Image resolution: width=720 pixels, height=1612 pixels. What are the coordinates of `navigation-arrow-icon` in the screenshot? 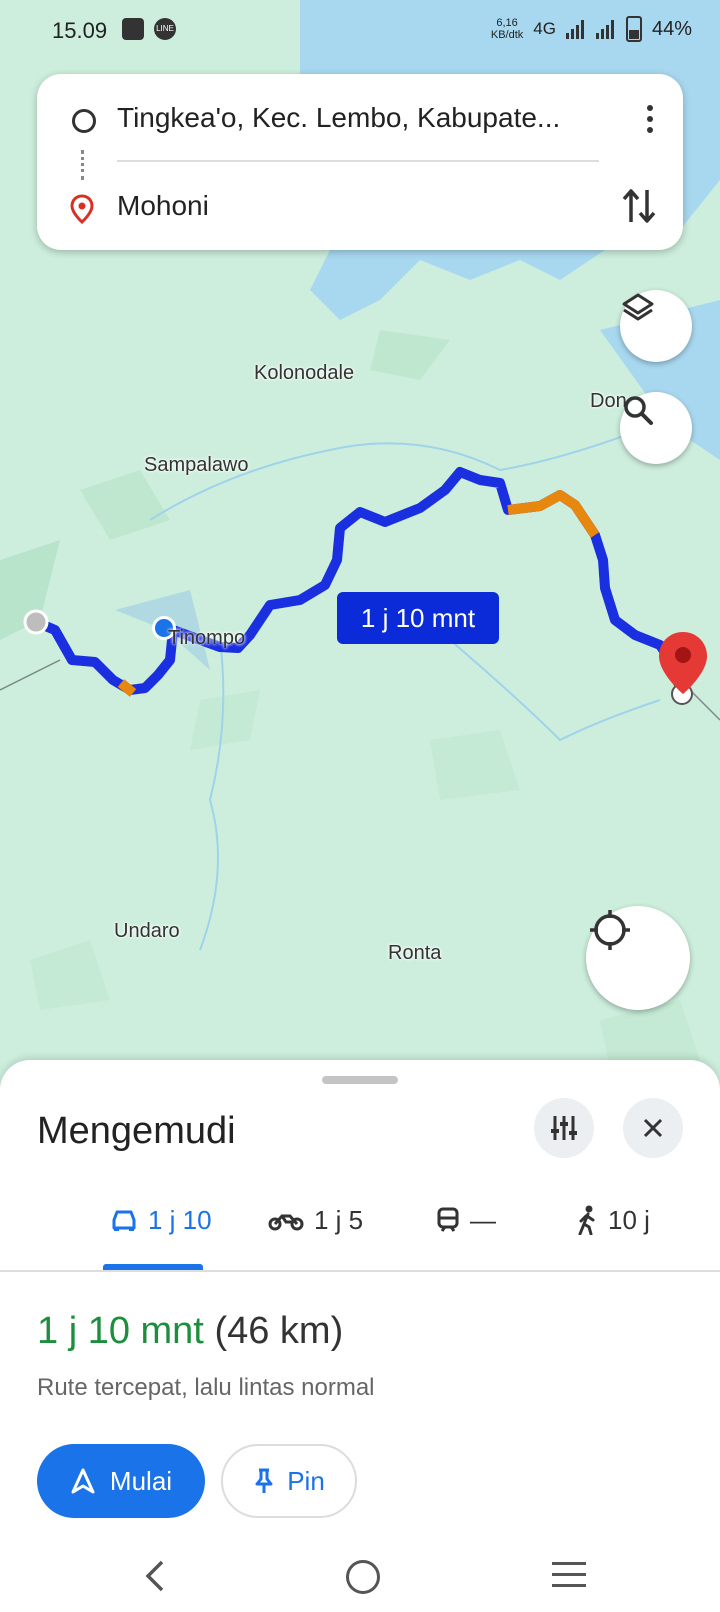 It's located at (83, 1481).